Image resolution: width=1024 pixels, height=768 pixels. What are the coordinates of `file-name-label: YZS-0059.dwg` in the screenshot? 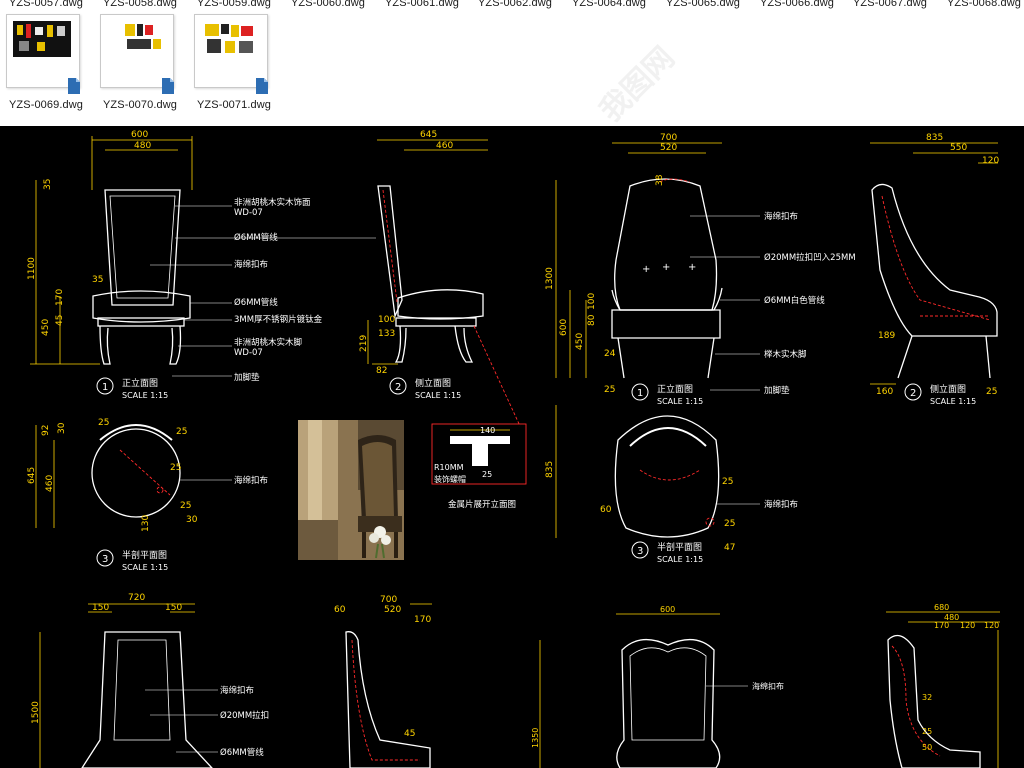 It's located at (234, 4).